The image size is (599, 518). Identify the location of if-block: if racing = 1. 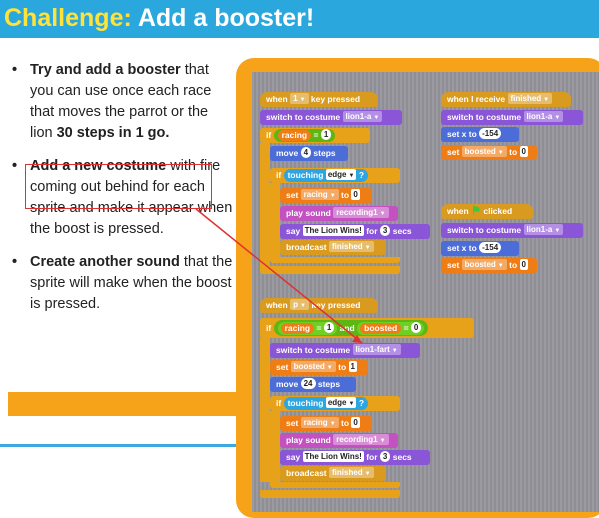
(315, 135).